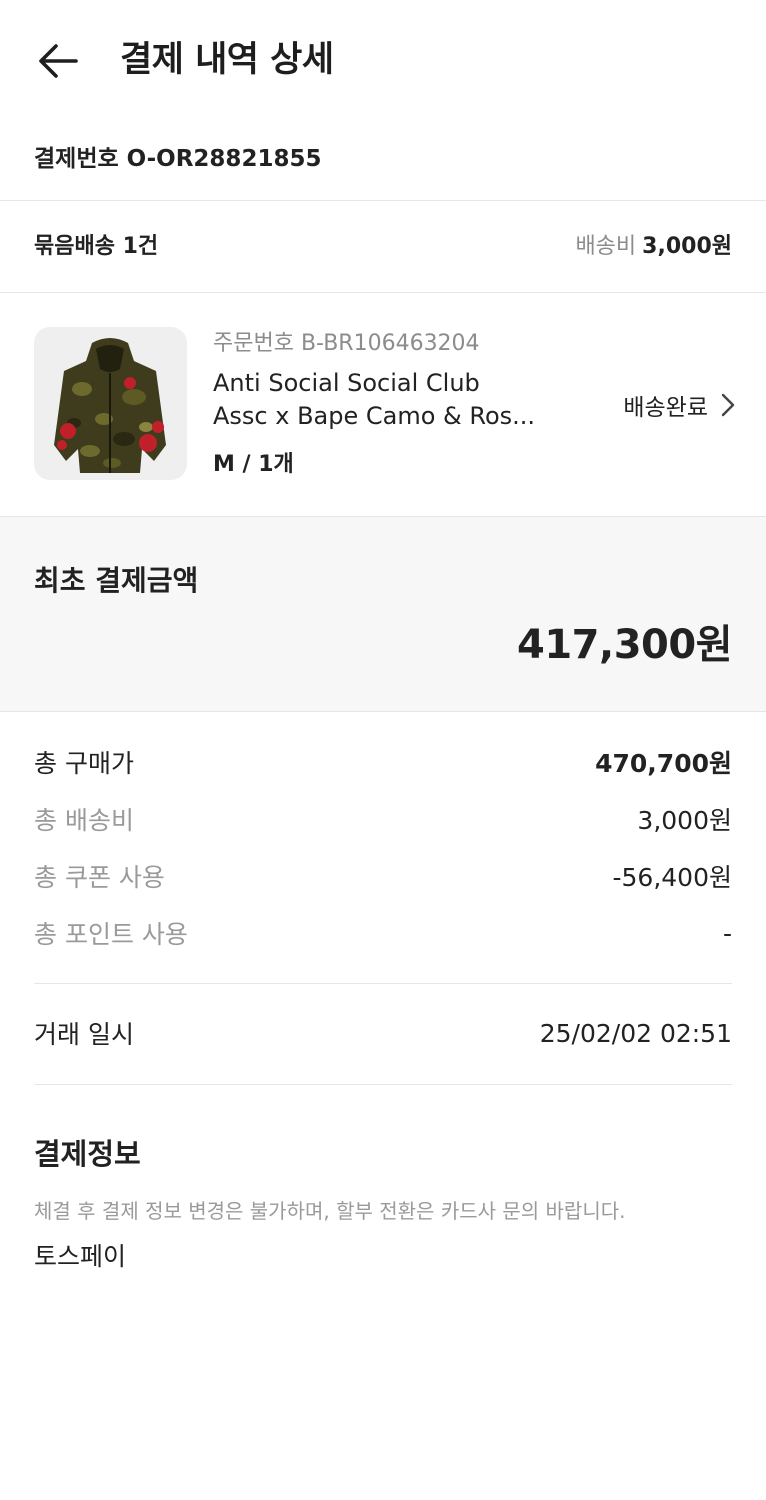  Describe the element at coordinates (687, 246) in the screenshot. I see `shipping-fee-value: 3,000원` at that location.